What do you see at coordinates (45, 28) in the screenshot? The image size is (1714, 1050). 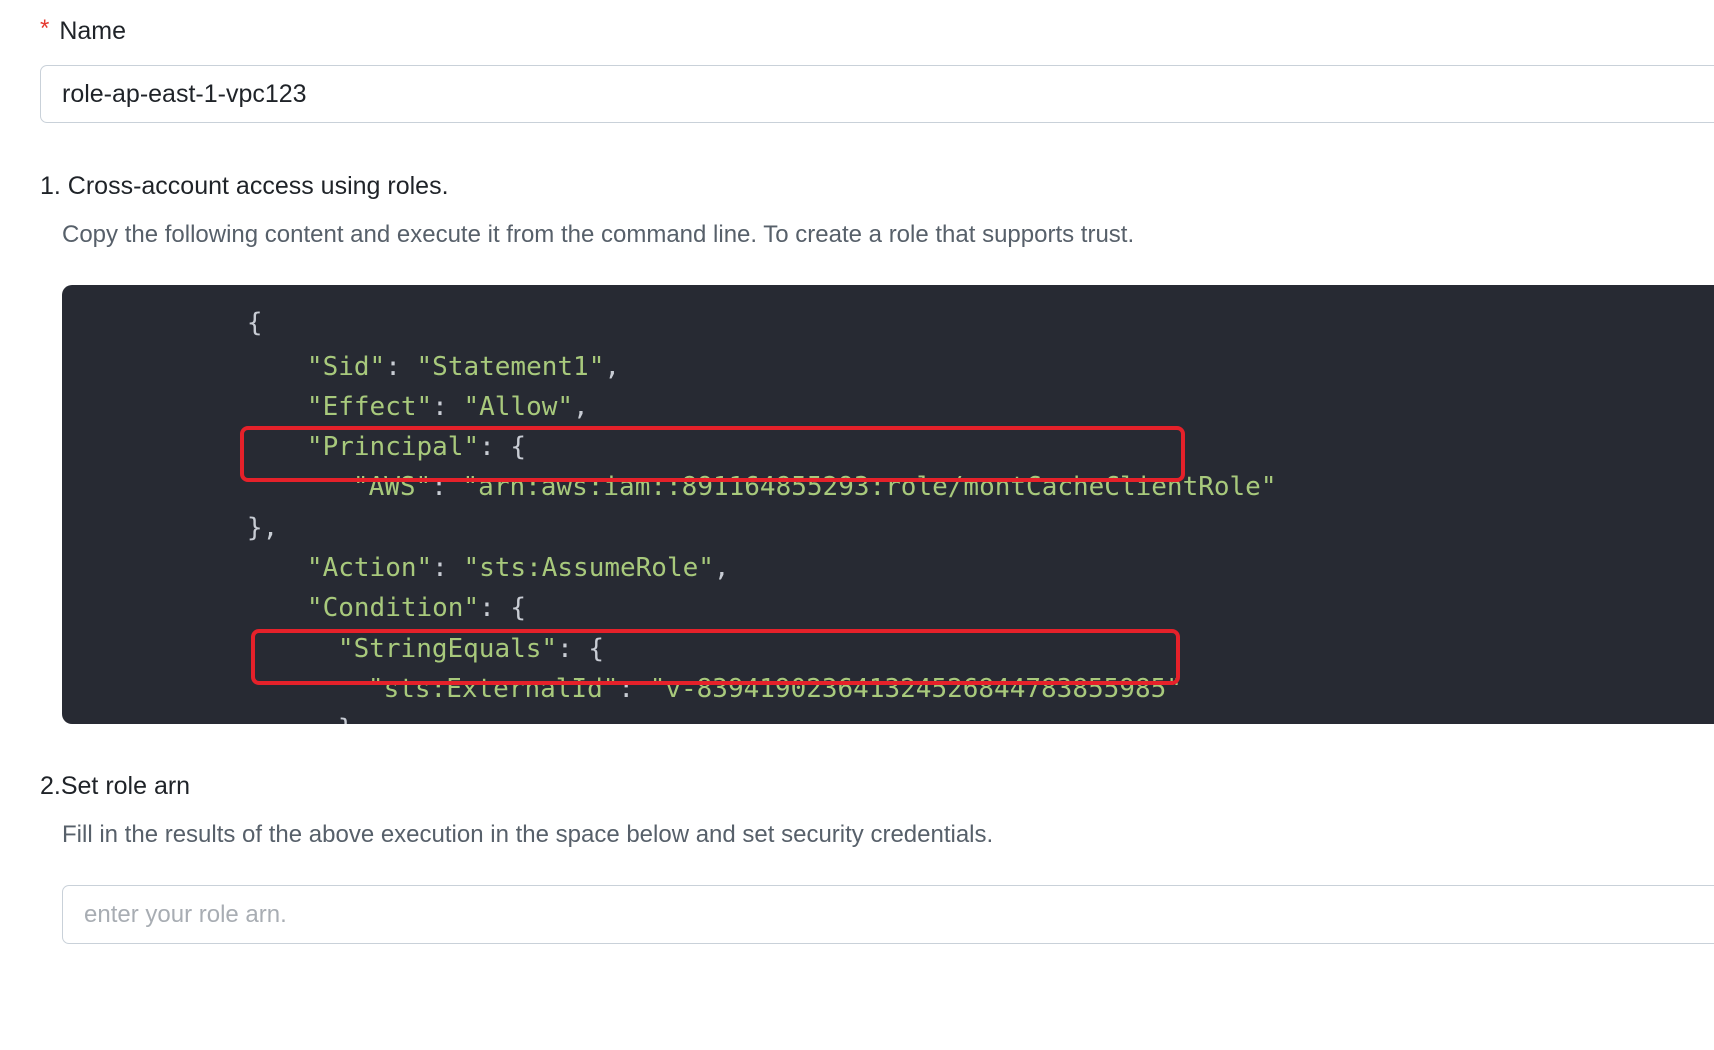 I see `required-star: *` at bounding box center [45, 28].